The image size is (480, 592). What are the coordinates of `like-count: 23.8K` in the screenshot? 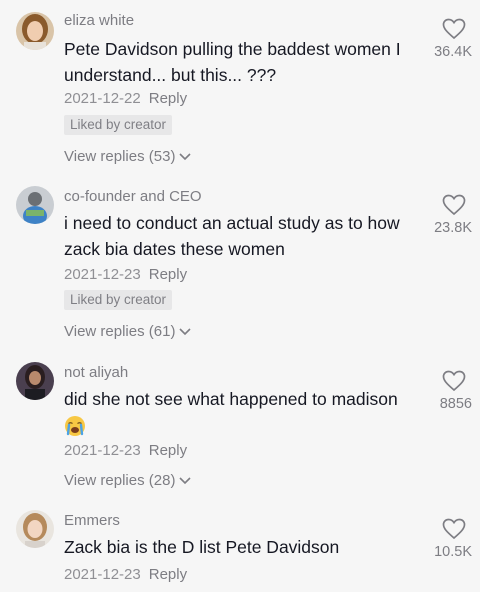 It's located at (453, 228).